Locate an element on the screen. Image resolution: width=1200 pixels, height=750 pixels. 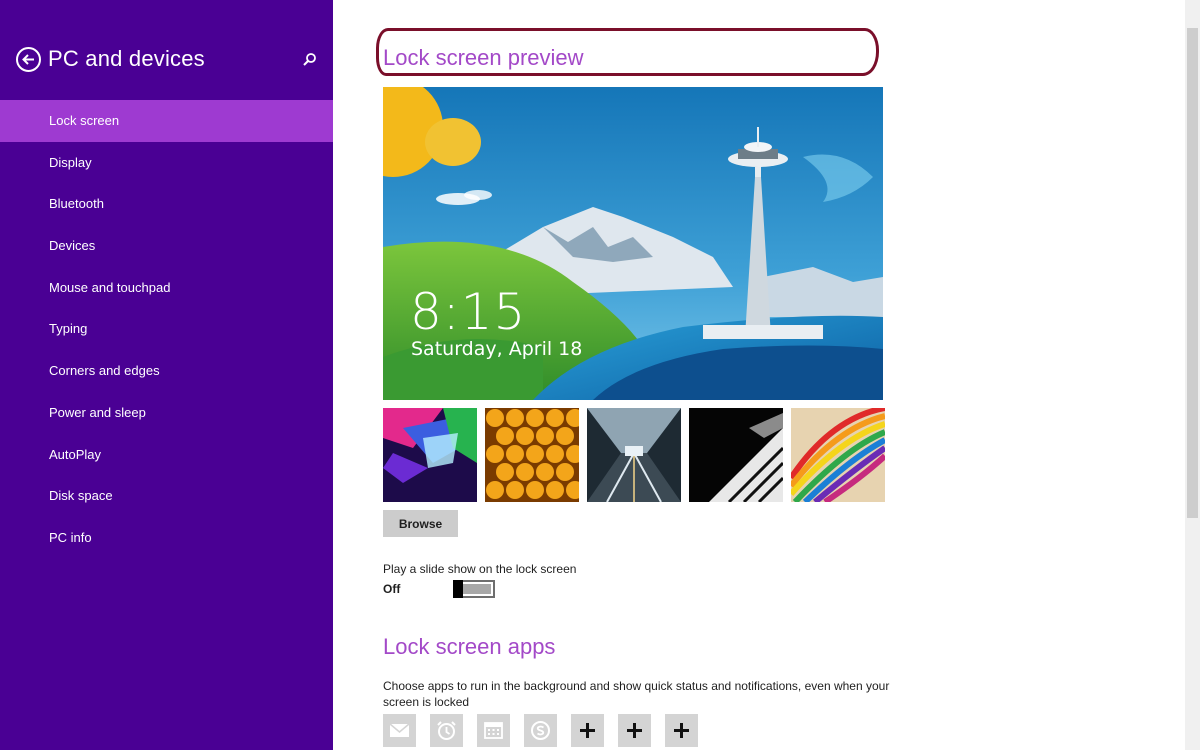
browse-button: Browse is located at coordinates (420, 523).